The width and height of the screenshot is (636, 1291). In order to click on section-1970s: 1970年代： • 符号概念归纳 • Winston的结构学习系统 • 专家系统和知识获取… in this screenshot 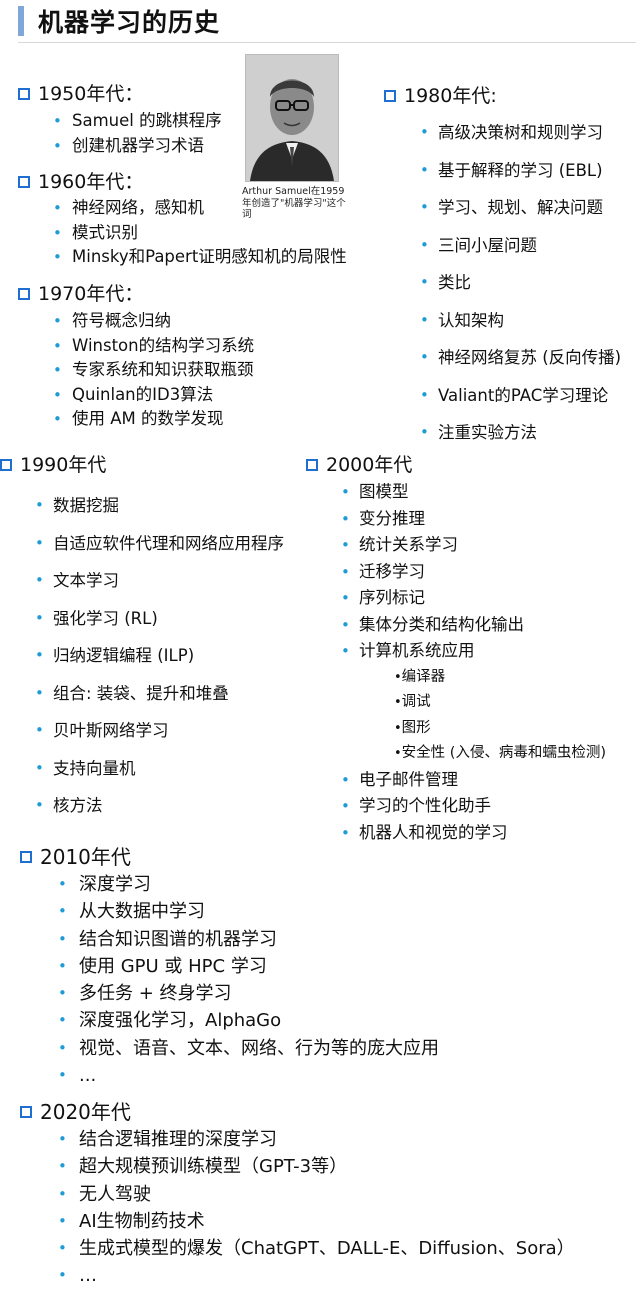, I will do `click(136, 357)`.